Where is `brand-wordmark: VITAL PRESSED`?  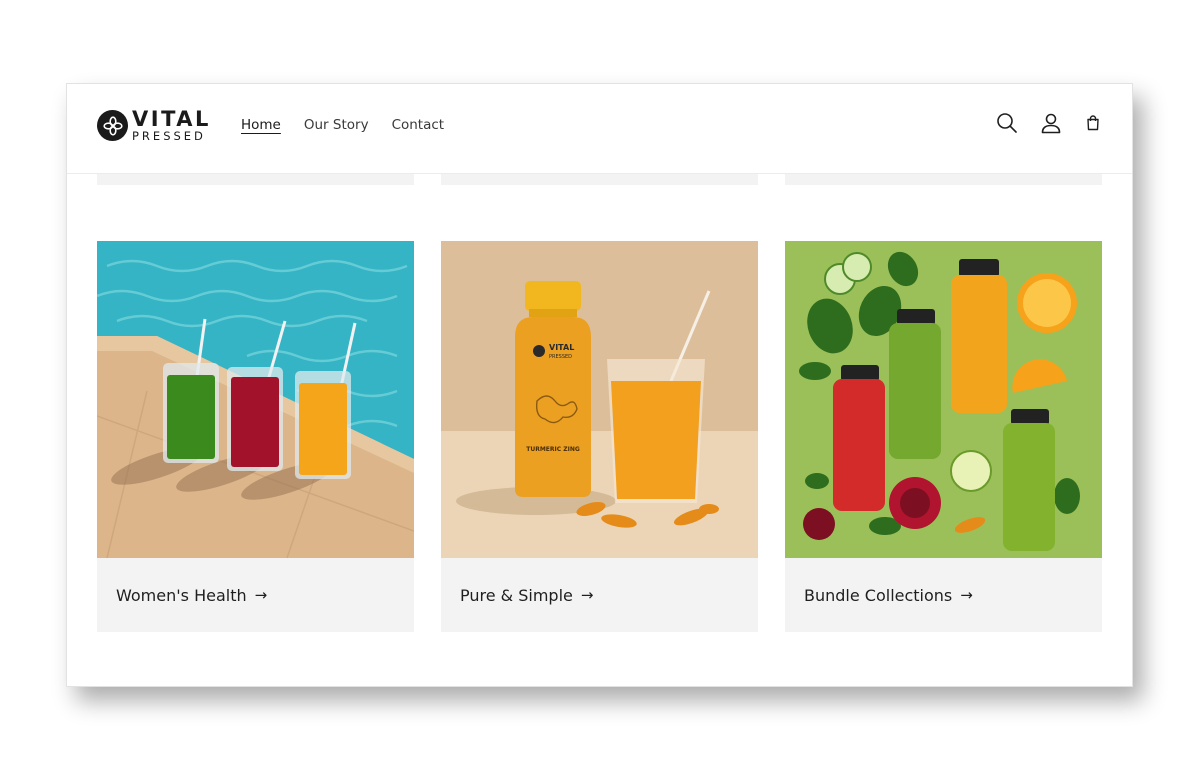
brand-wordmark: VITAL PRESSED is located at coordinates (171, 126).